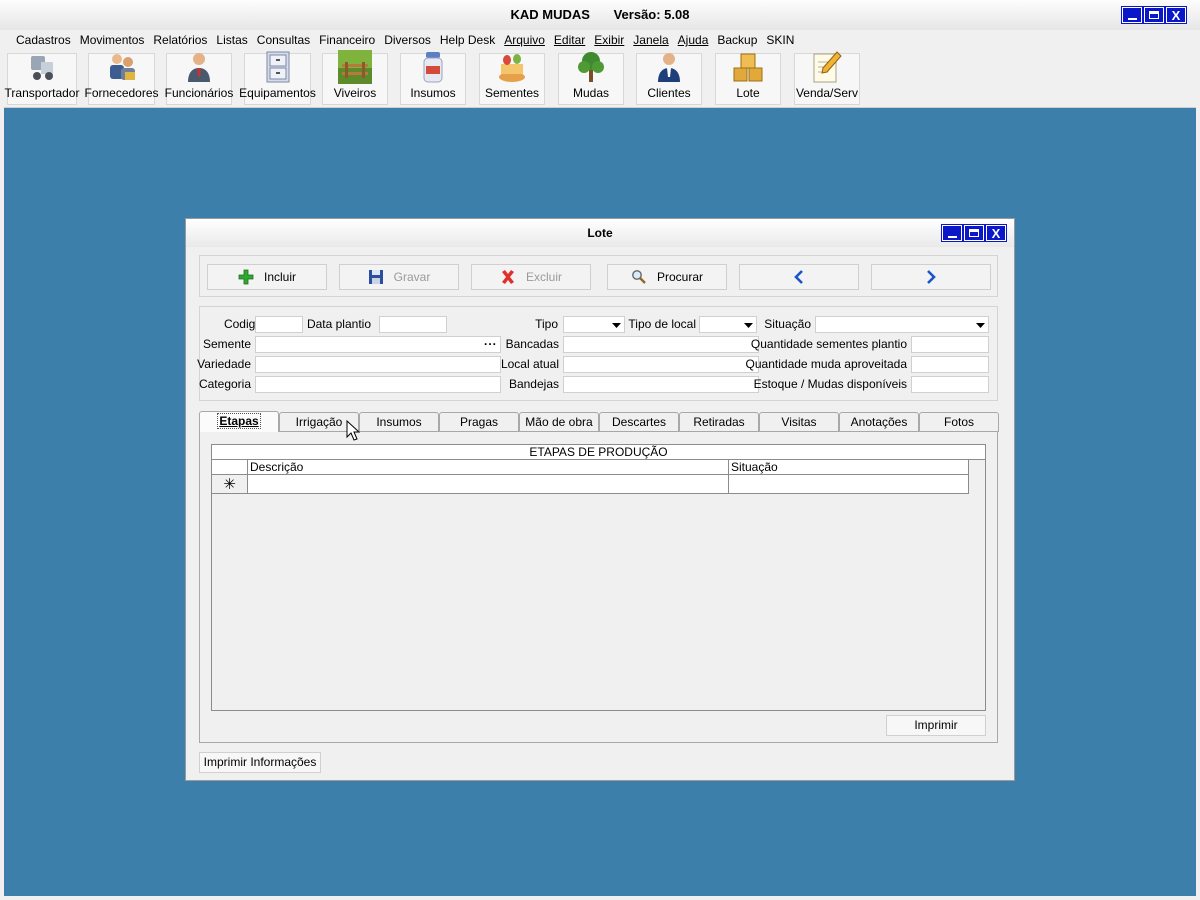  What do you see at coordinates (693, 40) in the screenshot?
I see `menu-ajuda: Ajuda` at bounding box center [693, 40].